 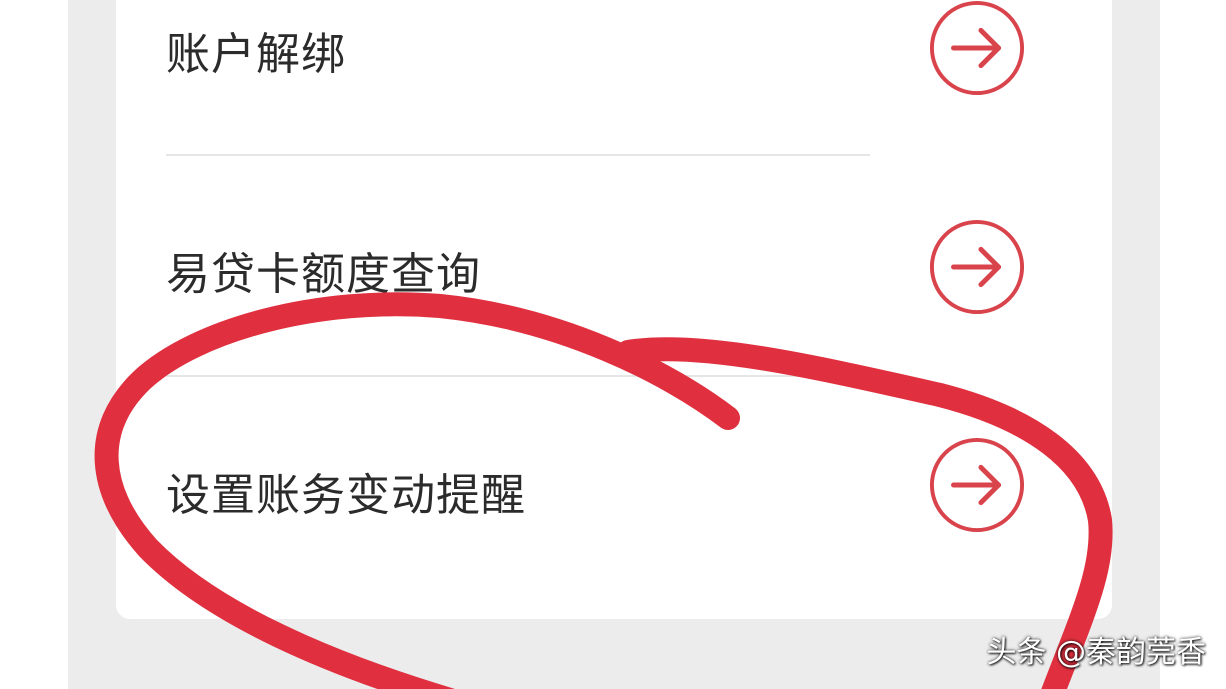 I want to click on right-margin, so click(x=1193, y=344).